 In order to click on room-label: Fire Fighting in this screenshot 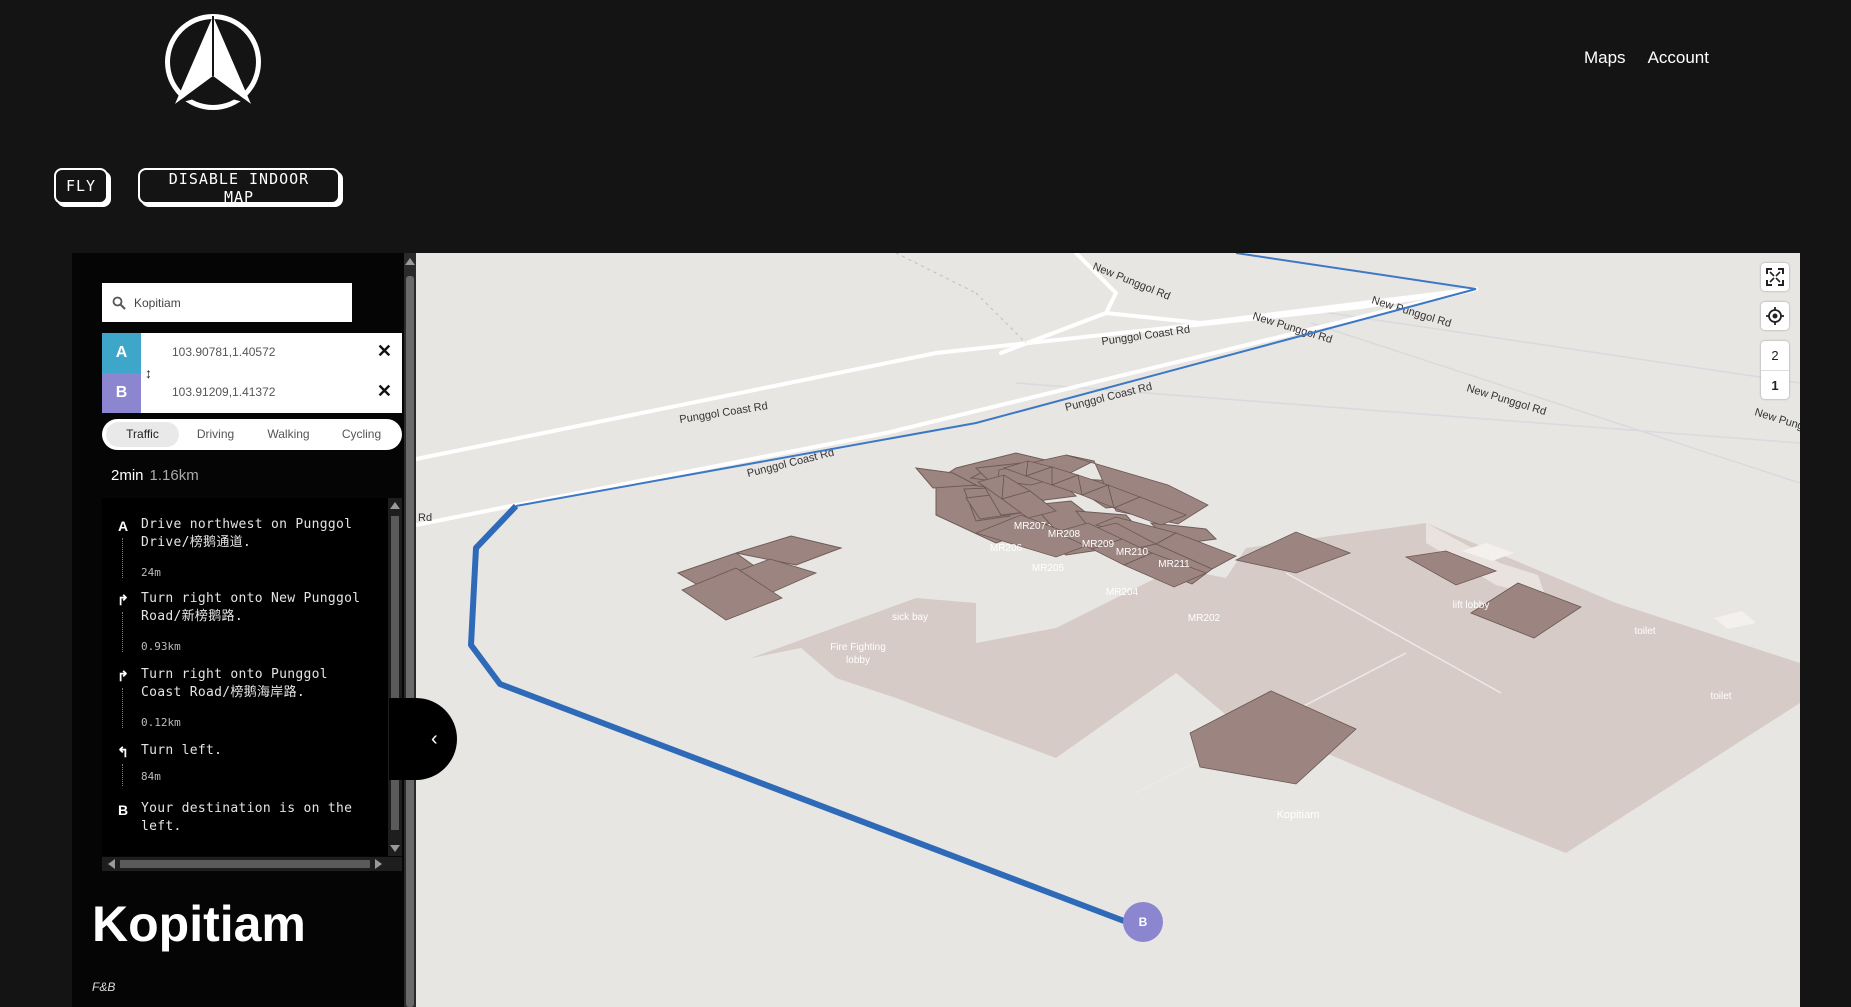, I will do `click(858, 647)`.